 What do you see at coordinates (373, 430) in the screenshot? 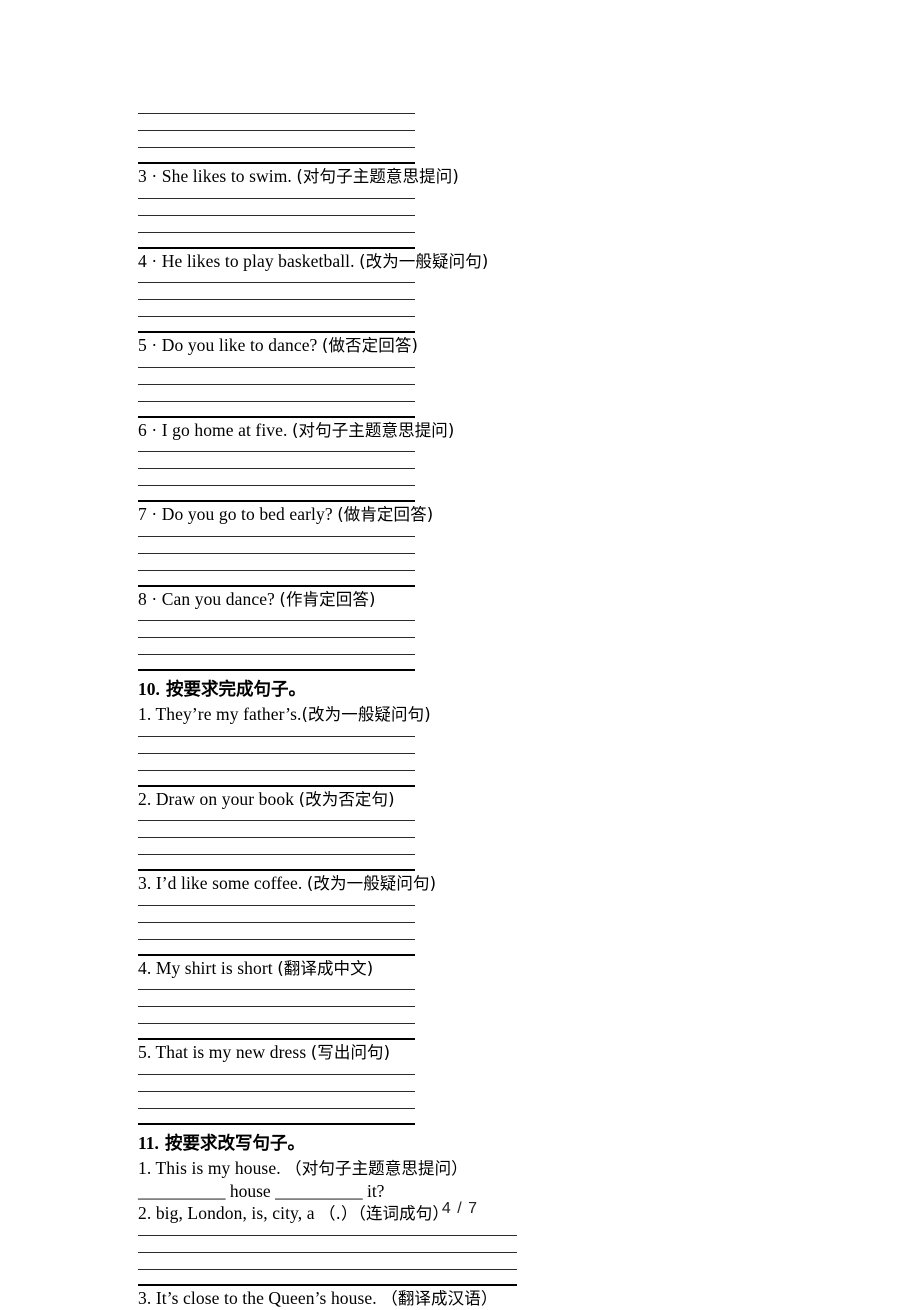
I see `question-chinese: (对句子主题意思提问)` at bounding box center [373, 430].